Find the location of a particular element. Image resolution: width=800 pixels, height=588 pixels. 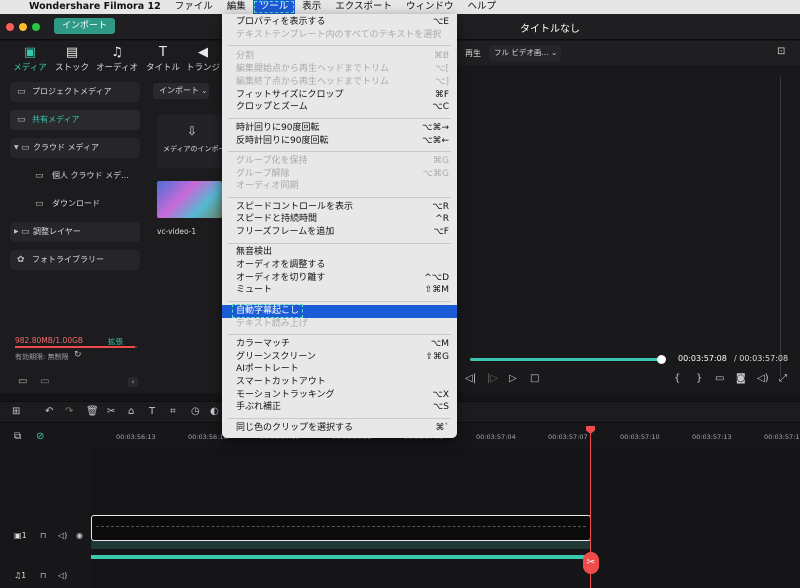

tab-audio: ♫ オーディオ is located at coordinates (117, 59).